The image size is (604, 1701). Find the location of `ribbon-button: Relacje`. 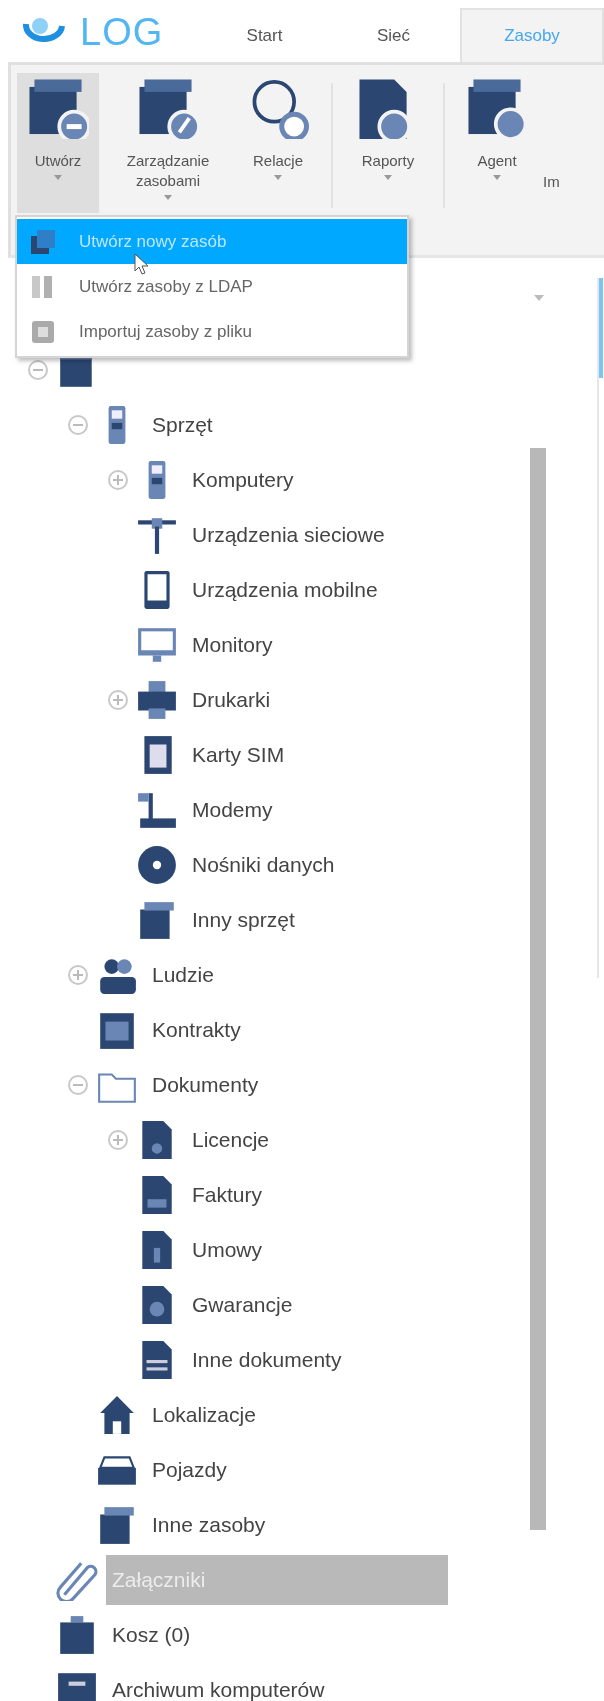

ribbon-button: Relacje is located at coordinates (278, 143).